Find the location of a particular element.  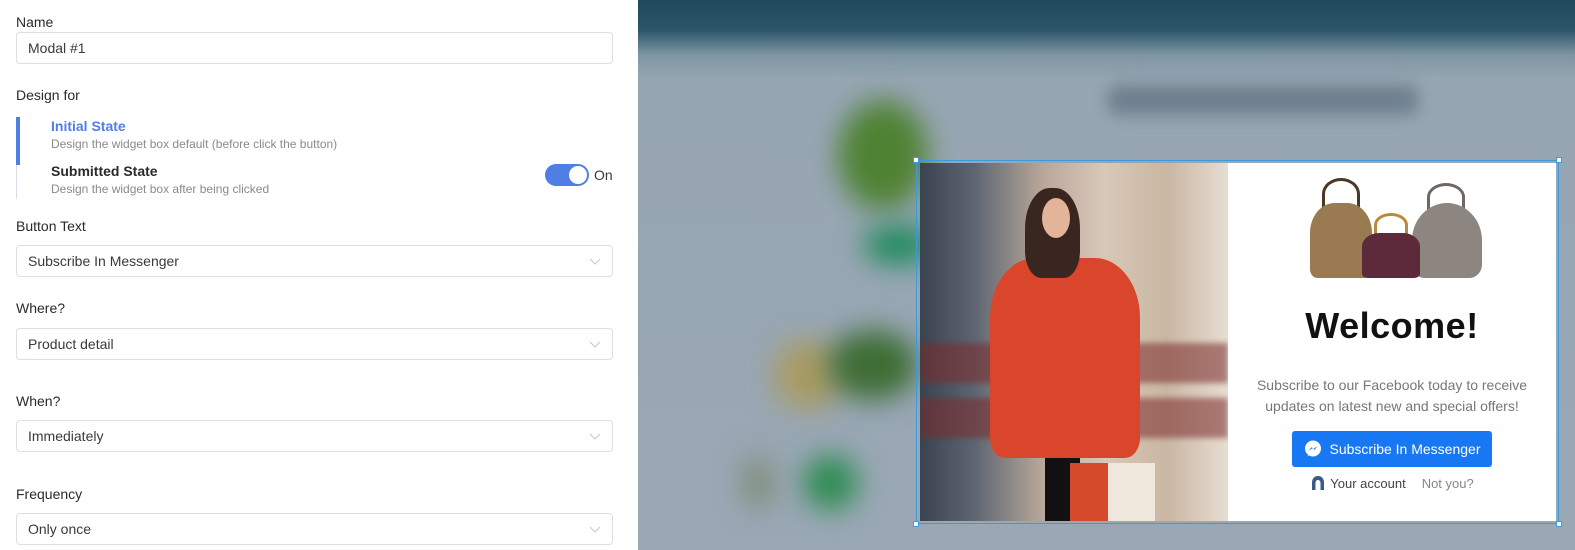

where-select: Product detail is located at coordinates (314, 344).